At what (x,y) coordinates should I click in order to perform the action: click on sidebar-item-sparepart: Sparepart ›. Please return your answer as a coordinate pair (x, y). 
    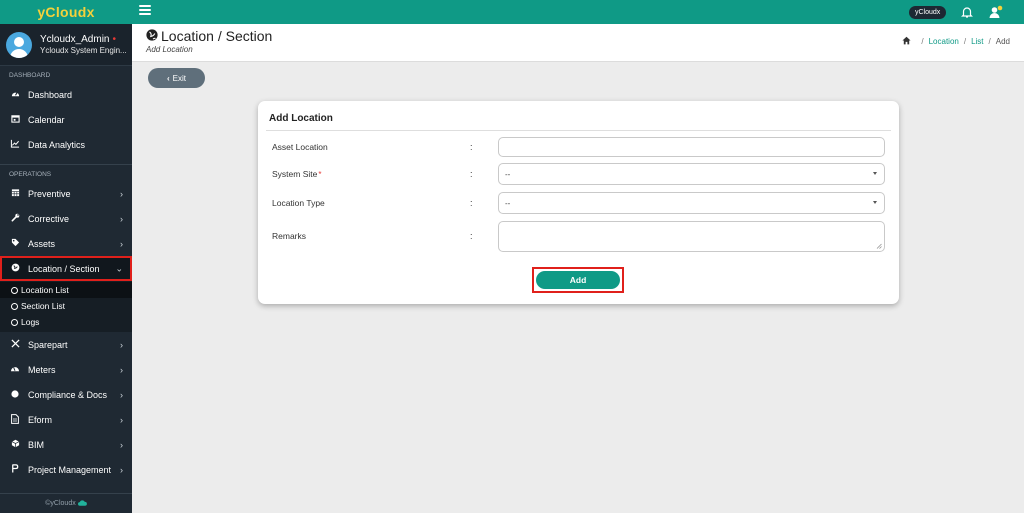
    Looking at the image, I should click on (66, 344).